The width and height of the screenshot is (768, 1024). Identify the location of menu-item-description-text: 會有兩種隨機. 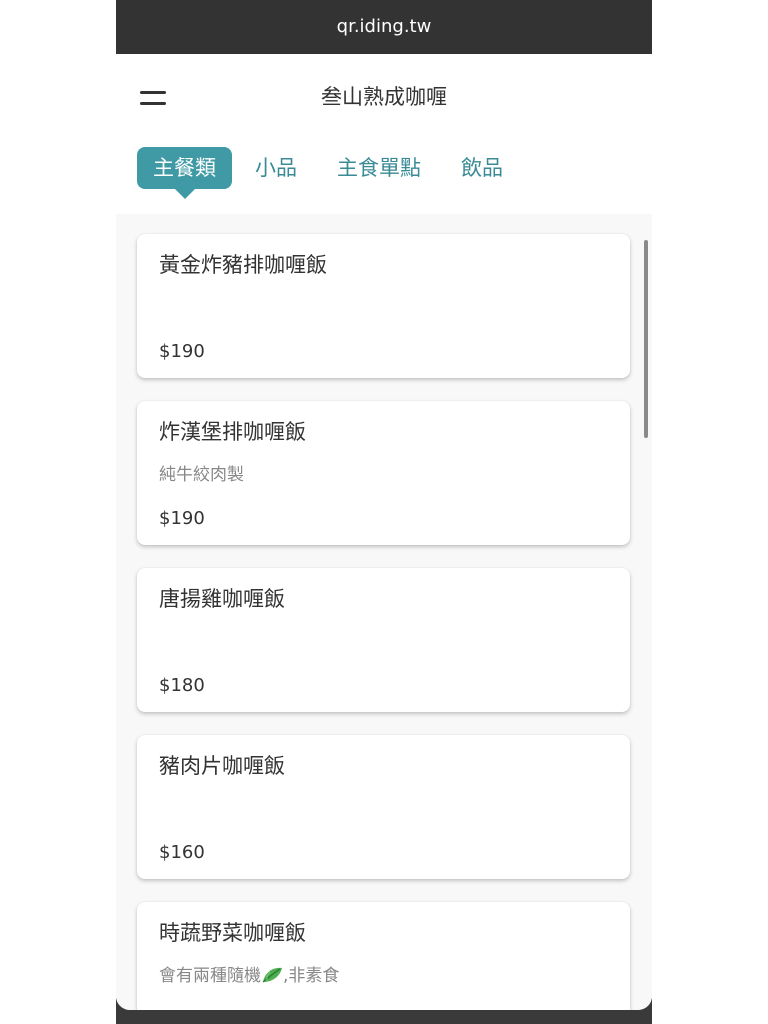
(210, 976).